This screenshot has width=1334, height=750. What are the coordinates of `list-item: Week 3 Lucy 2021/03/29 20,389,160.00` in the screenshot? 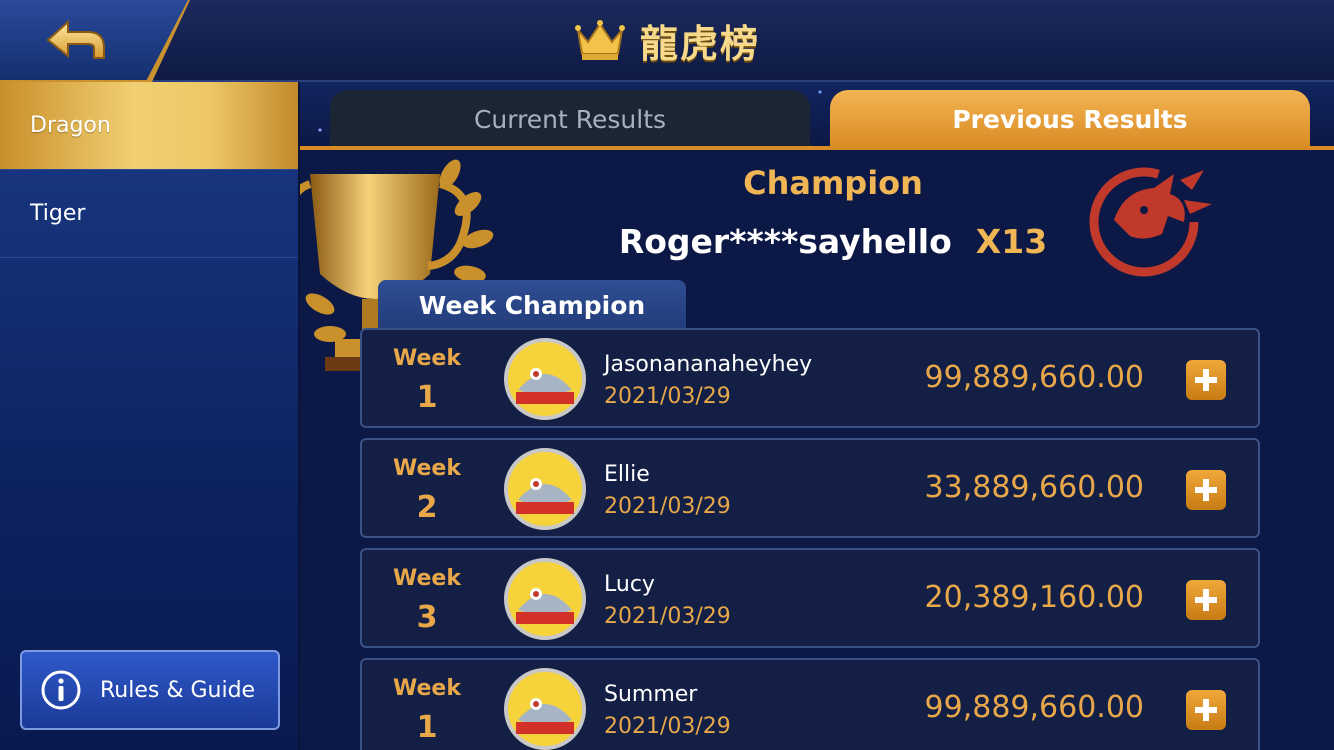 It's located at (810, 598).